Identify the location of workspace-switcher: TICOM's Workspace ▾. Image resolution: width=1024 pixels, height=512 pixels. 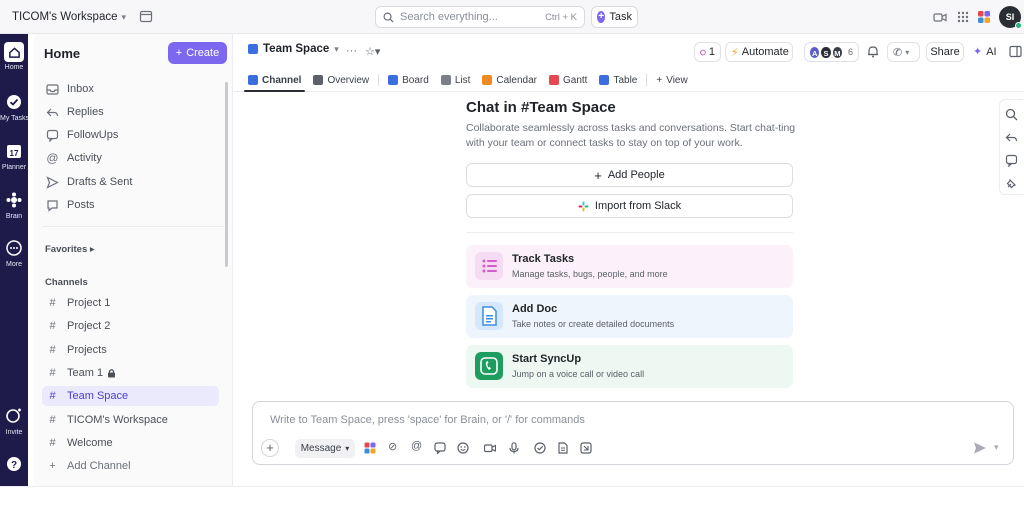
(65, 17).